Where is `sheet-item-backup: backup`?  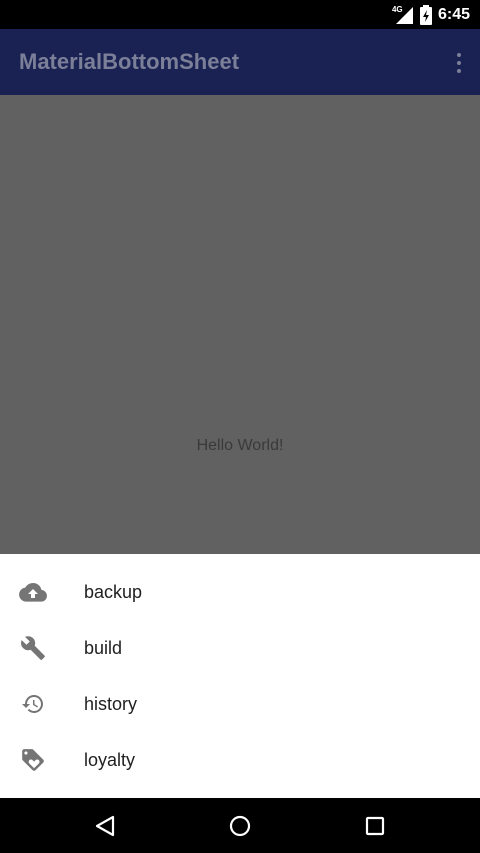
sheet-item-backup: backup is located at coordinates (240, 592).